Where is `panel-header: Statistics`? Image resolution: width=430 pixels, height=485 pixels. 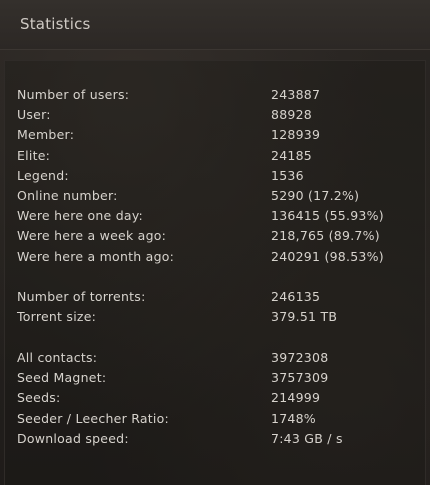
panel-header: Statistics is located at coordinates (215, 25).